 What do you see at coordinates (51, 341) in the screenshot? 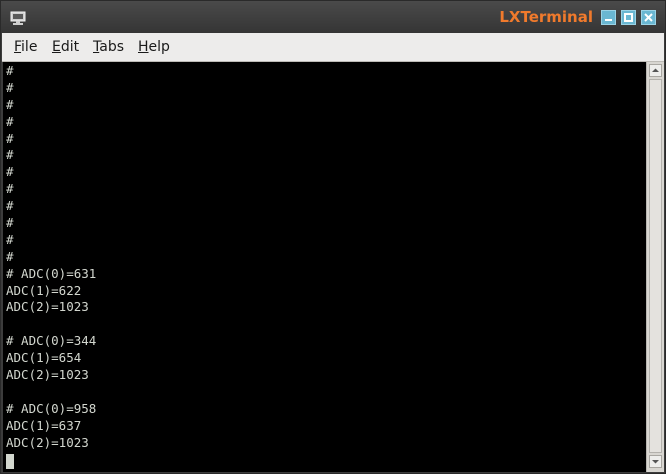
I see `terminal-line: # ADC(0)=344` at bounding box center [51, 341].